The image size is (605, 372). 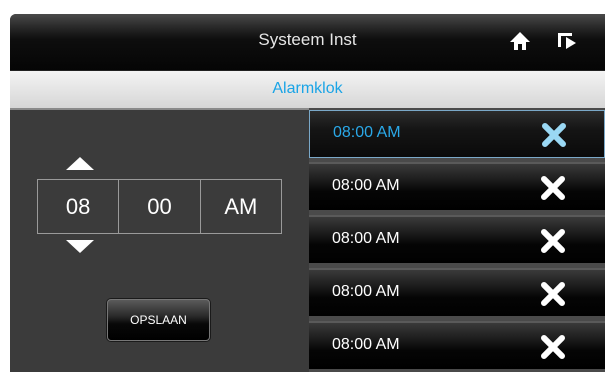 I want to click on section-title: Alarmklok, so click(x=307, y=88).